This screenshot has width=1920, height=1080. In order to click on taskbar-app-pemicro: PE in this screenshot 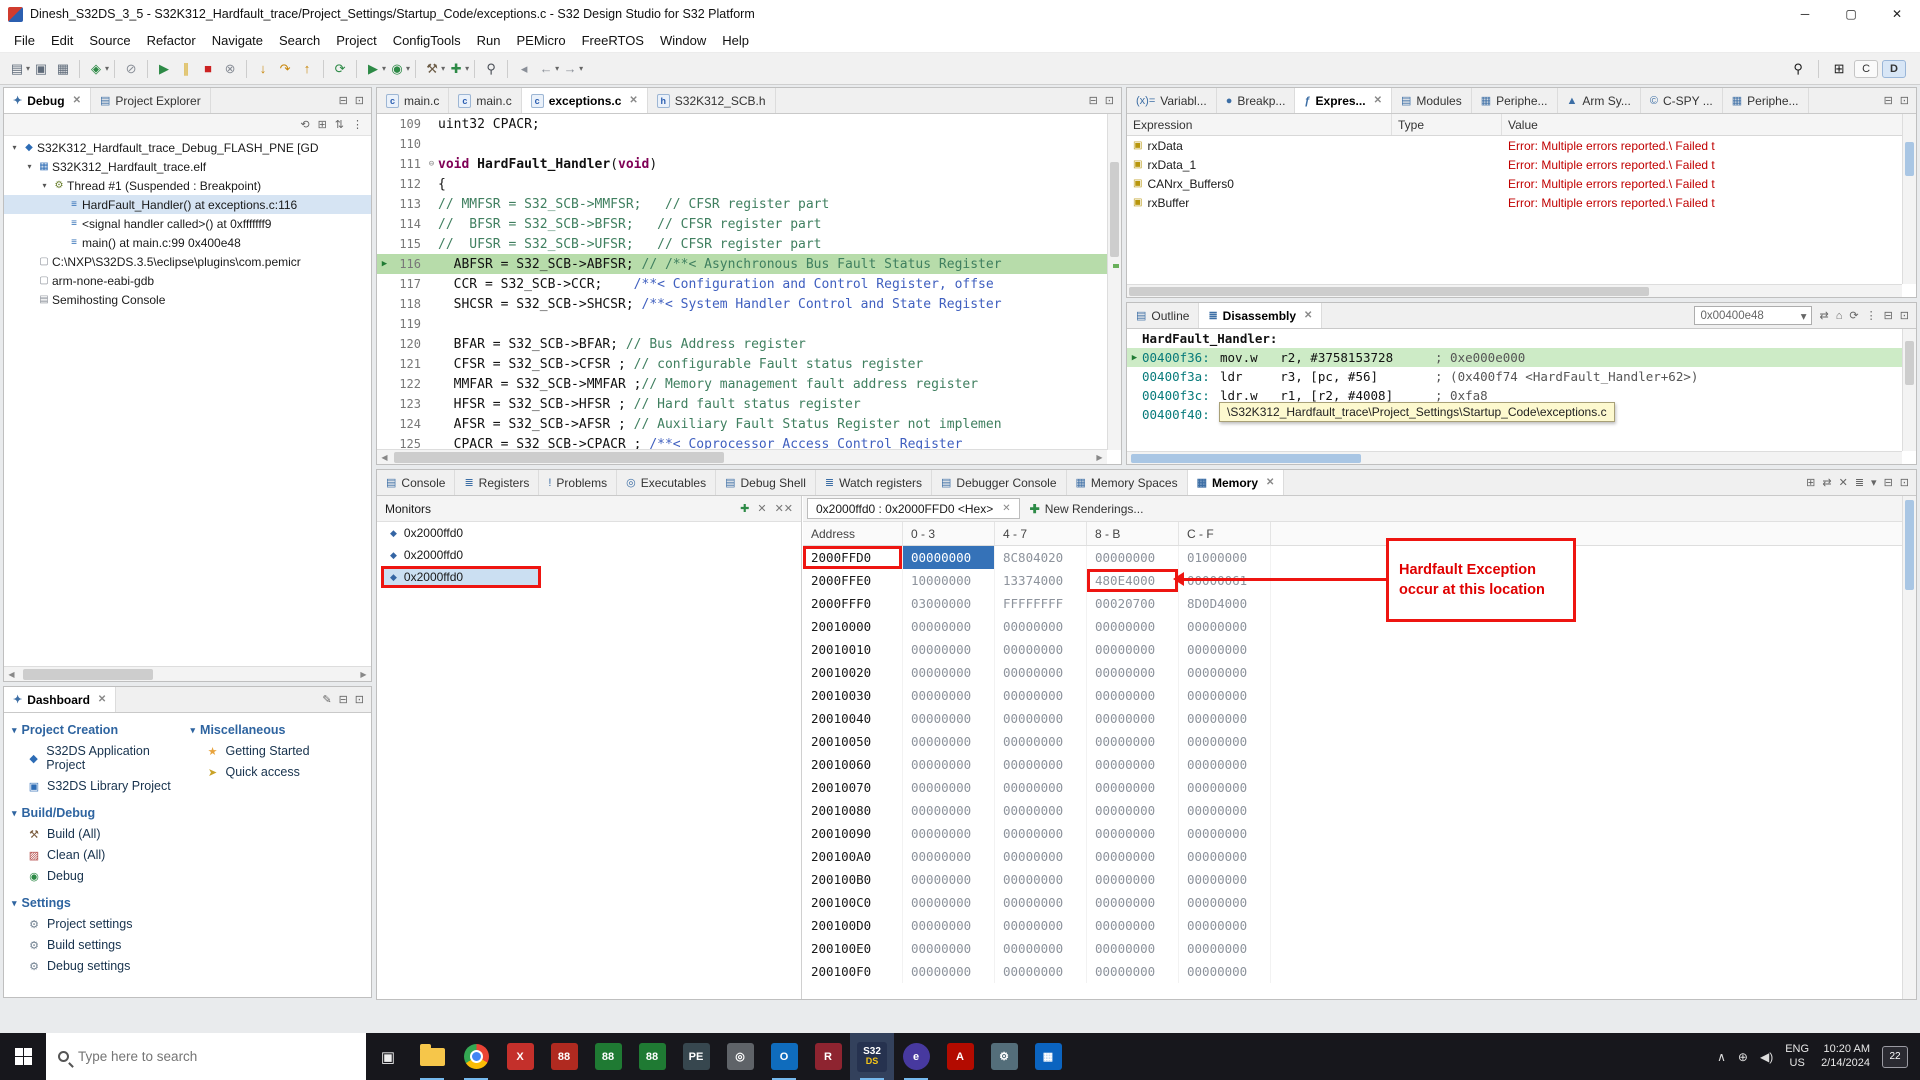, I will do `click(696, 1056)`.